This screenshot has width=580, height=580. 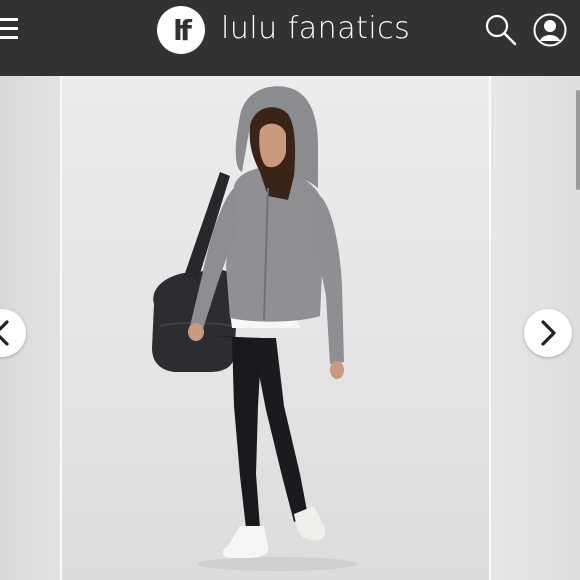 What do you see at coordinates (272, 145) in the screenshot?
I see `face` at bounding box center [272, 145].